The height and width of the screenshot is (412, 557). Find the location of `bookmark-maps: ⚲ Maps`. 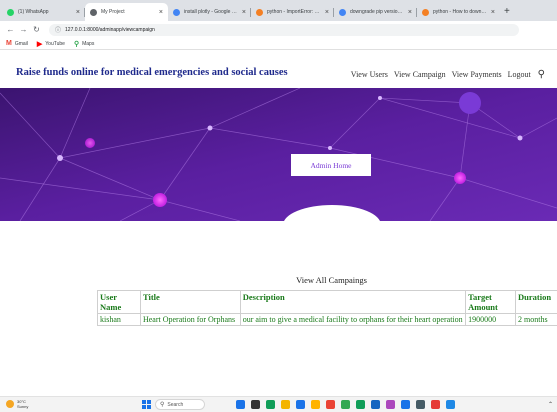

bookmark-maps: ⚲ Maps is located at coordinates (84, 44).